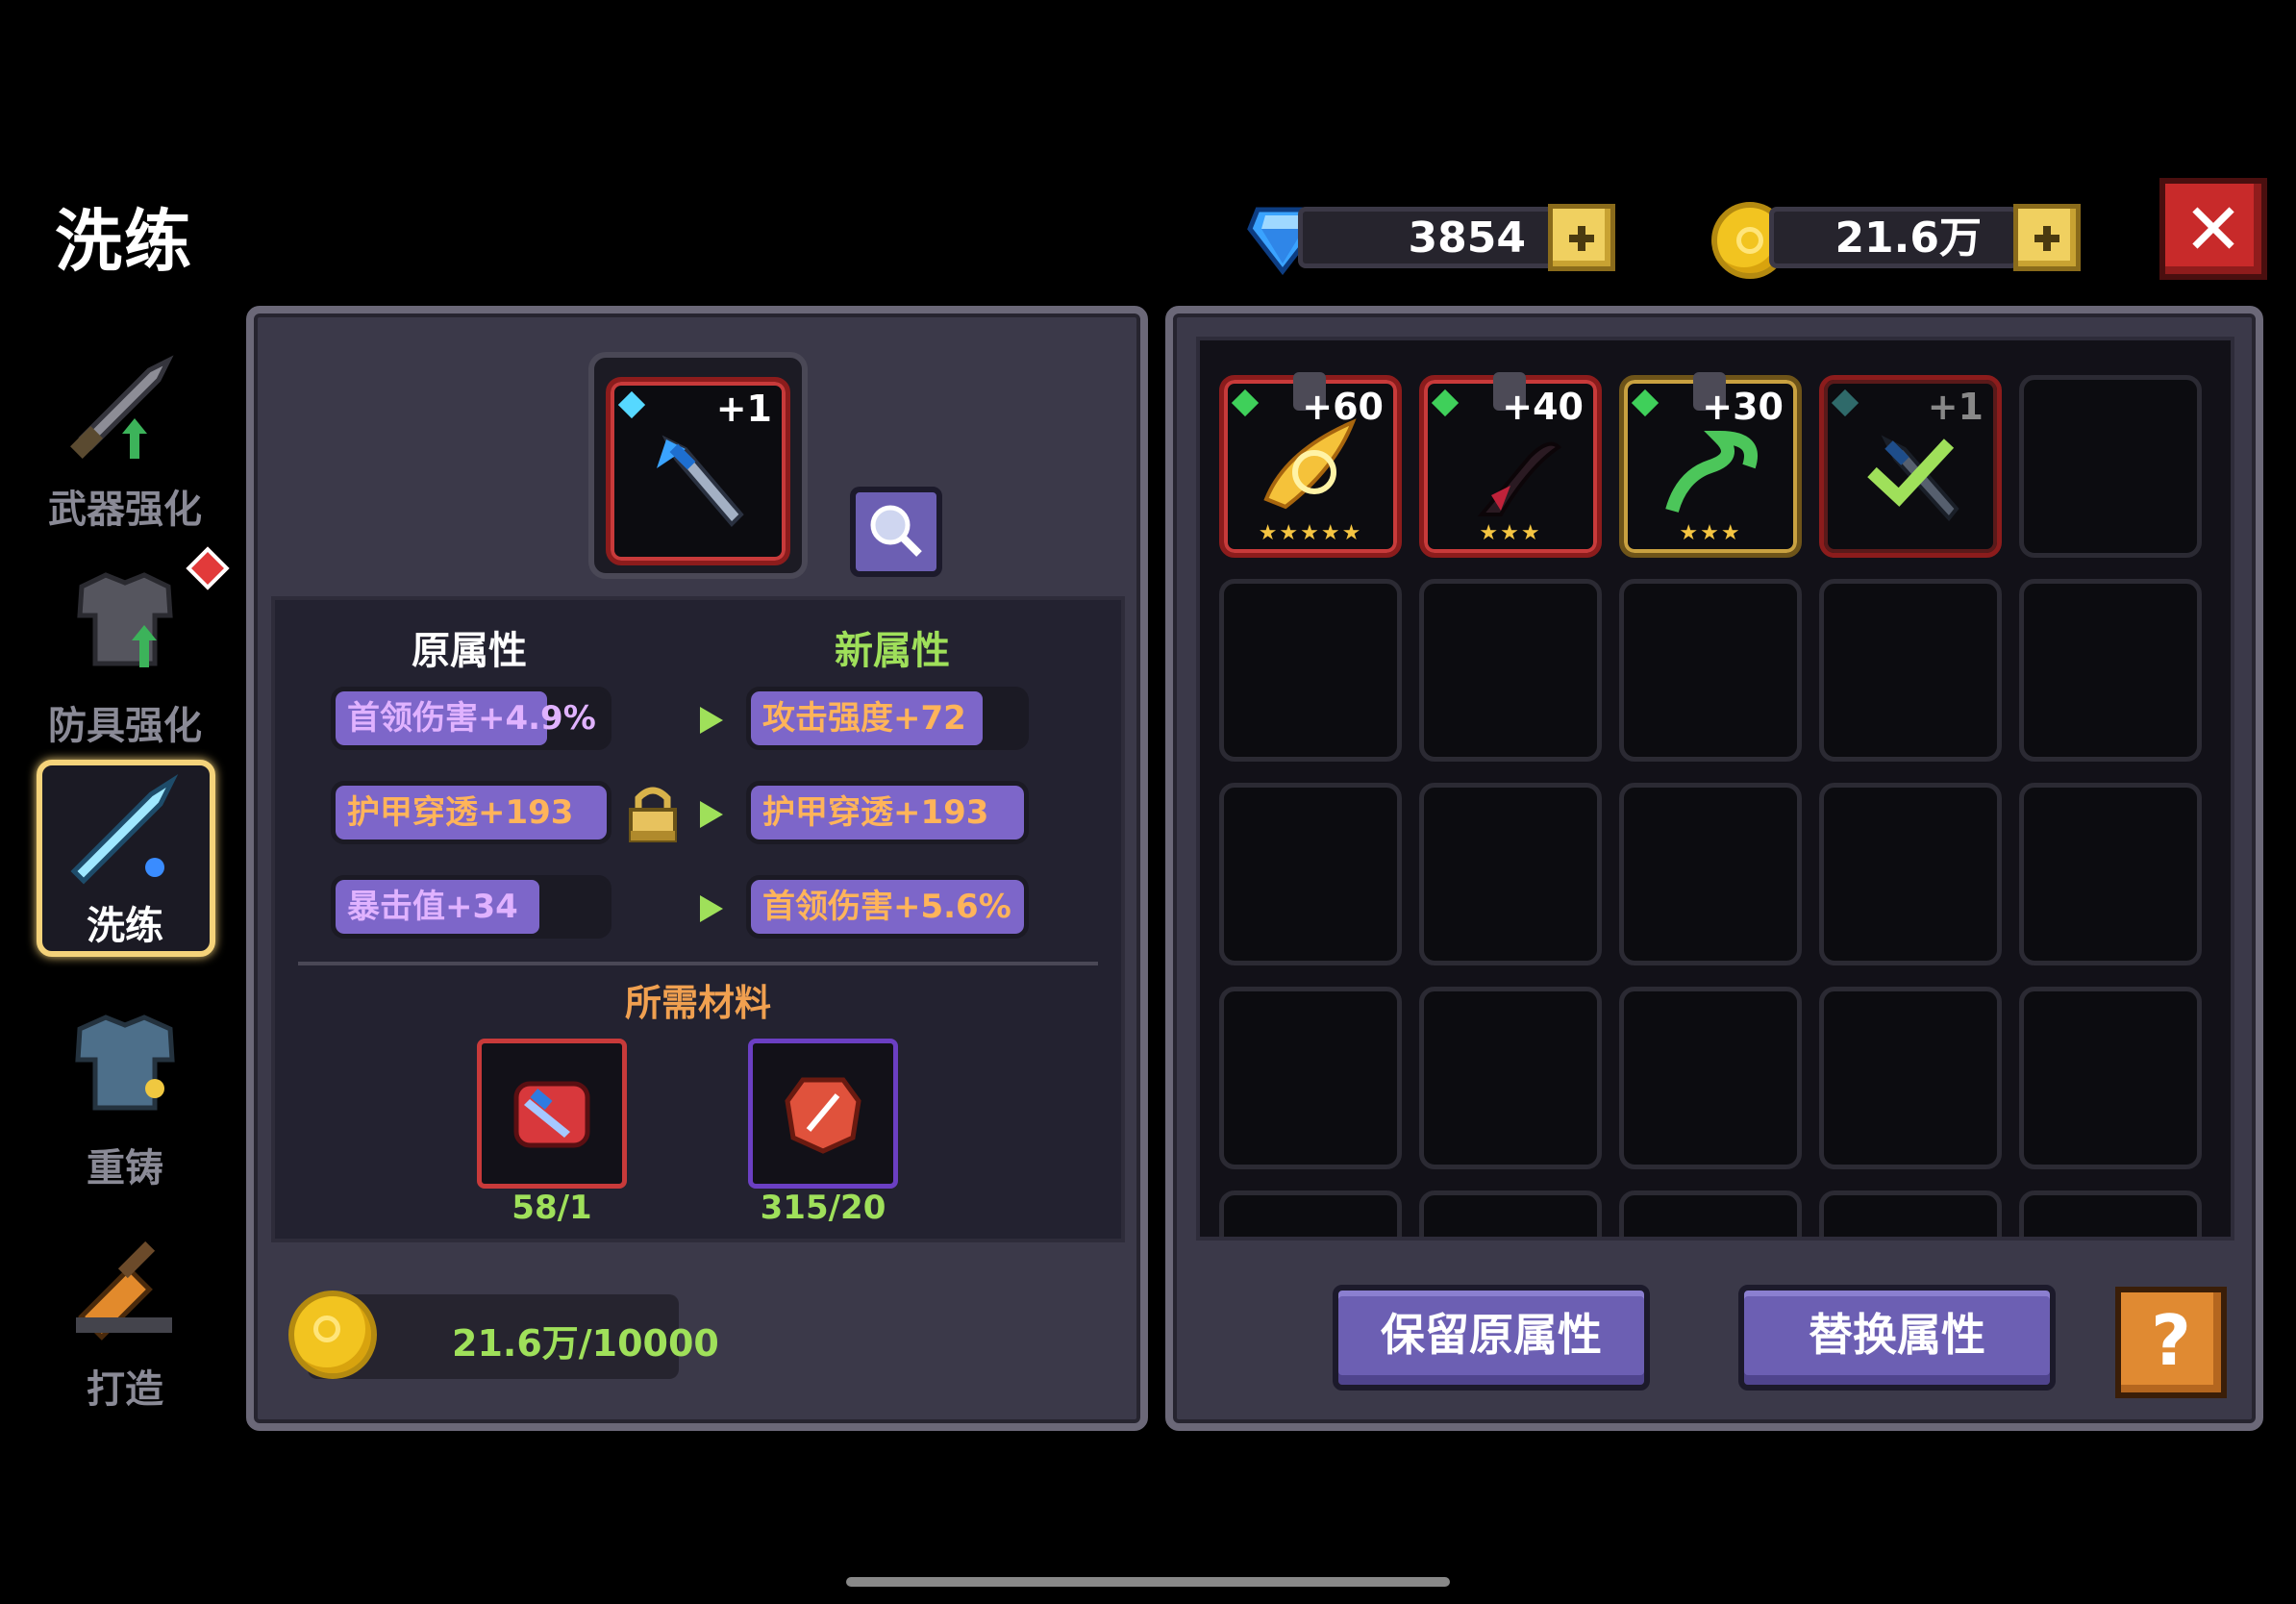 This screenshot has width=2296, height=1604. I want to click on attr-text: 暴击值+34, so click(432, 907).